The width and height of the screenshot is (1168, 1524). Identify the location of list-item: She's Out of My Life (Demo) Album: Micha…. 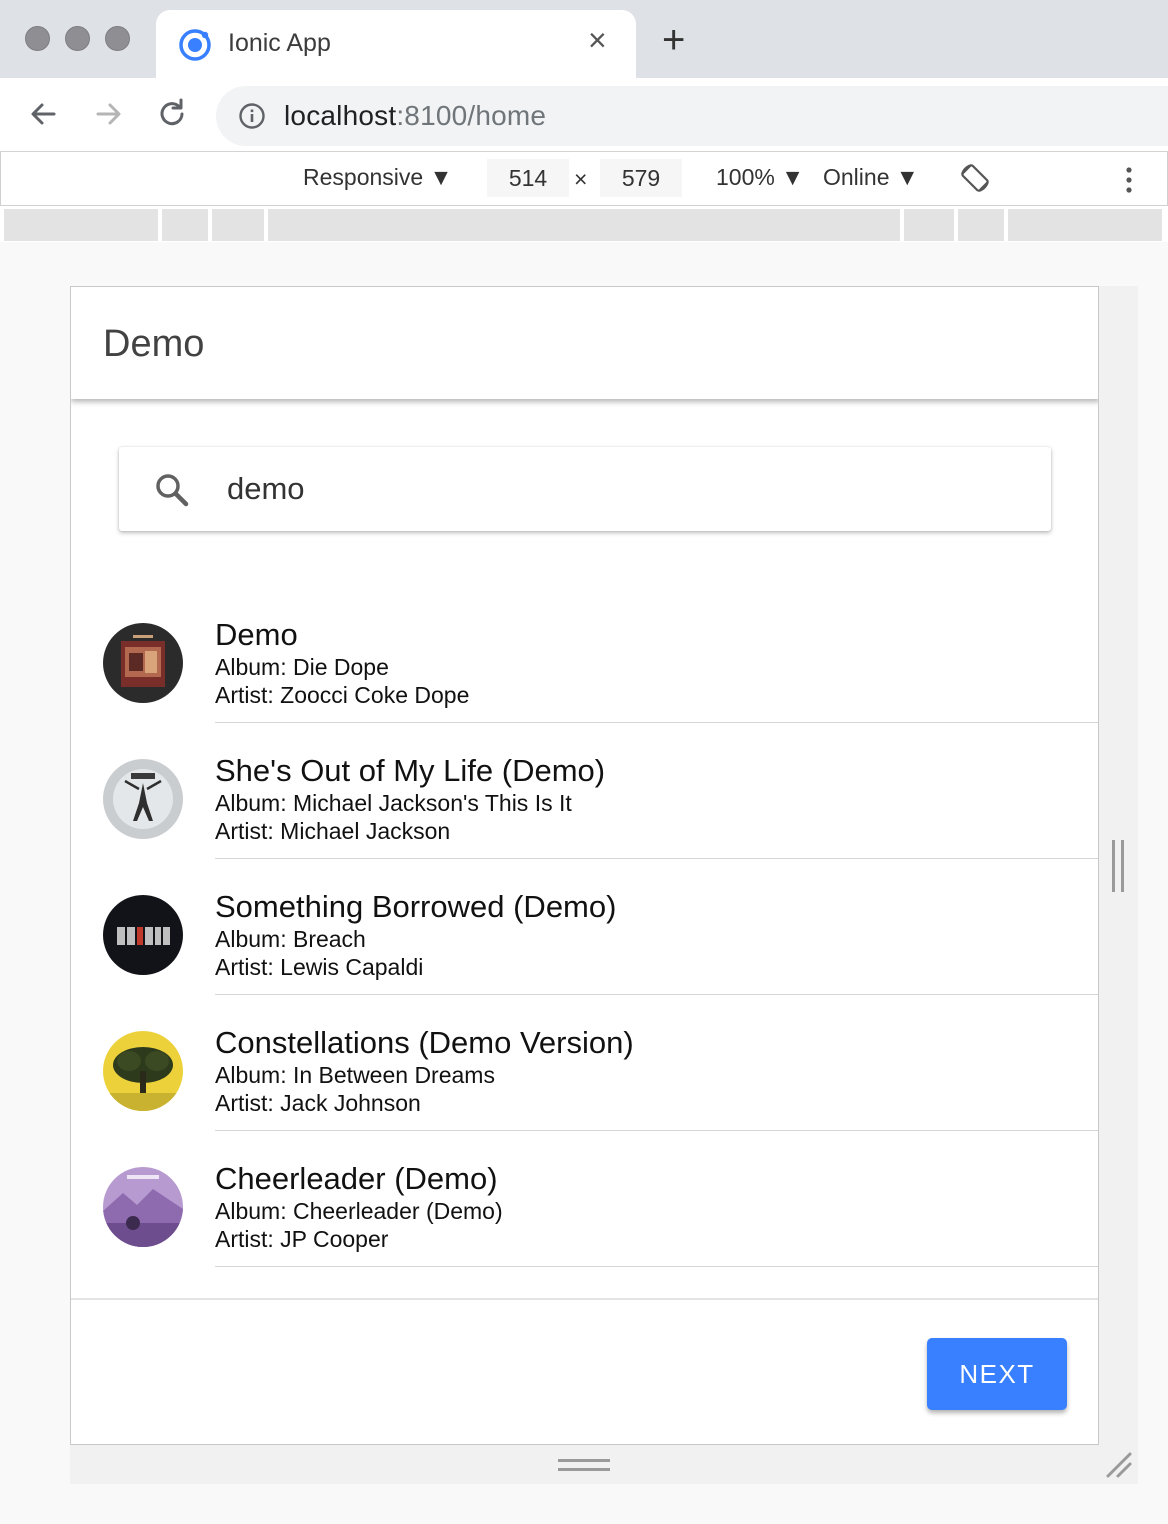
(584, 791).